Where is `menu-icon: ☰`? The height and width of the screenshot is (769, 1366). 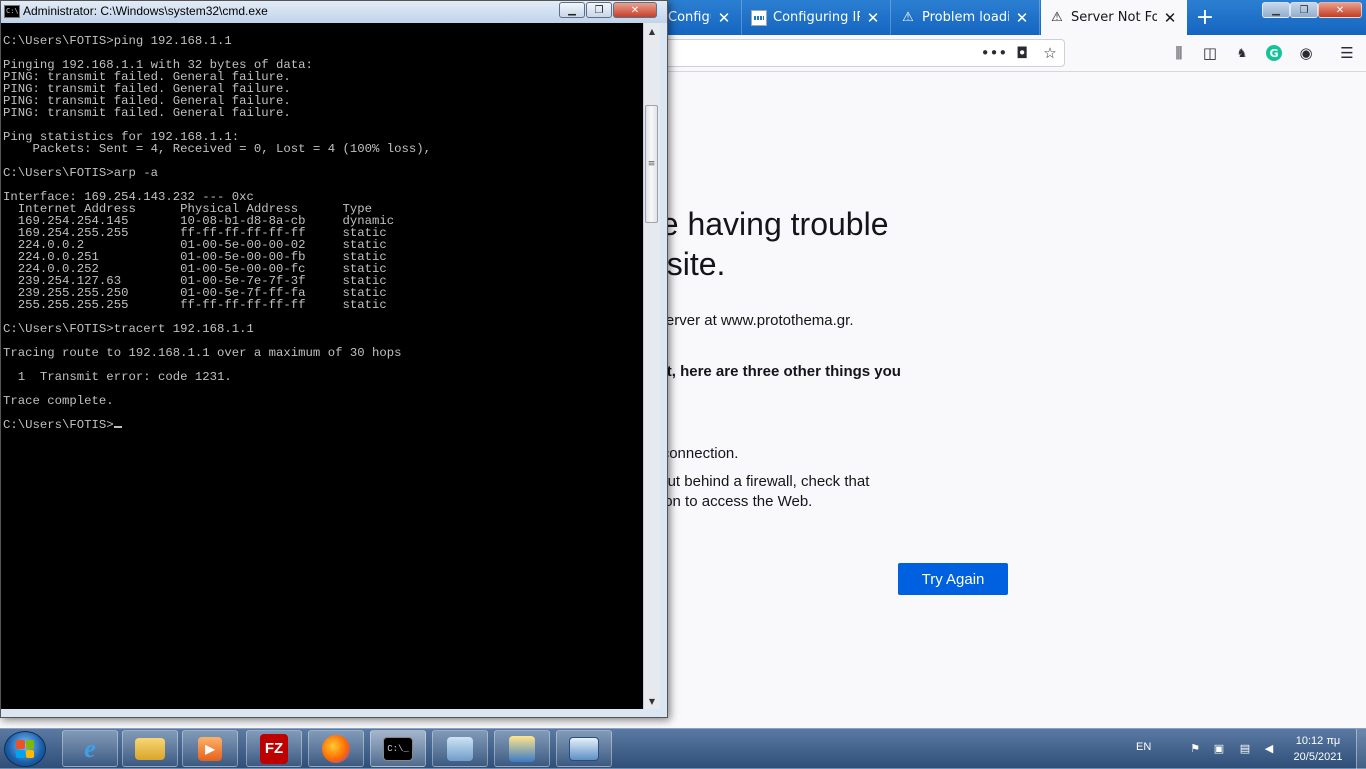
menu-icon: ☰ is located at coordinates (1347, 53).